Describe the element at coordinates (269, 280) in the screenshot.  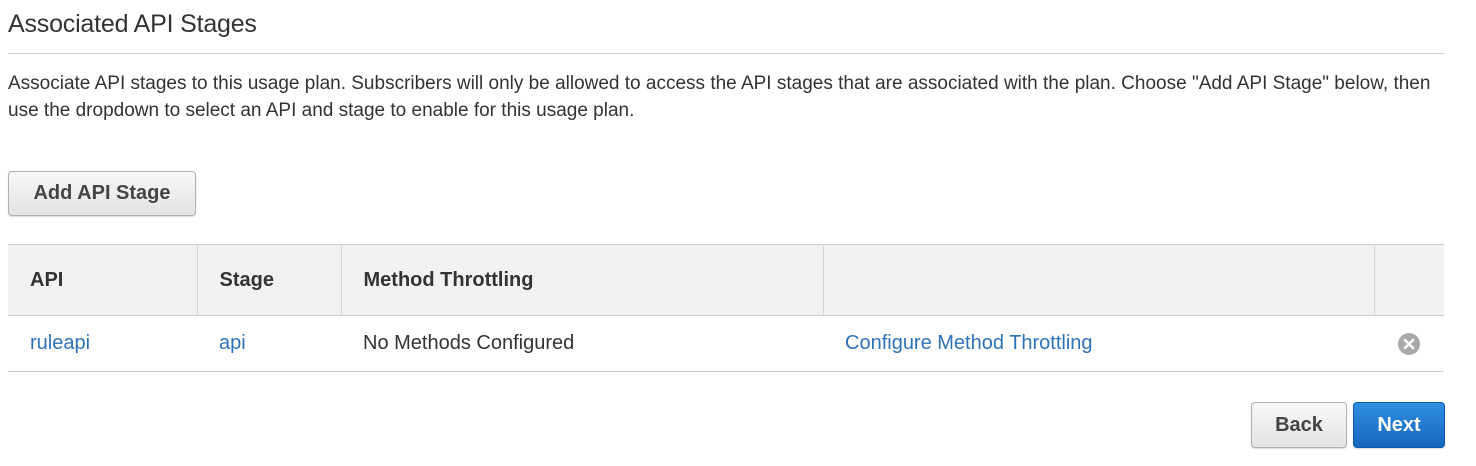
I see `column-header-stage: Stage` at that location.